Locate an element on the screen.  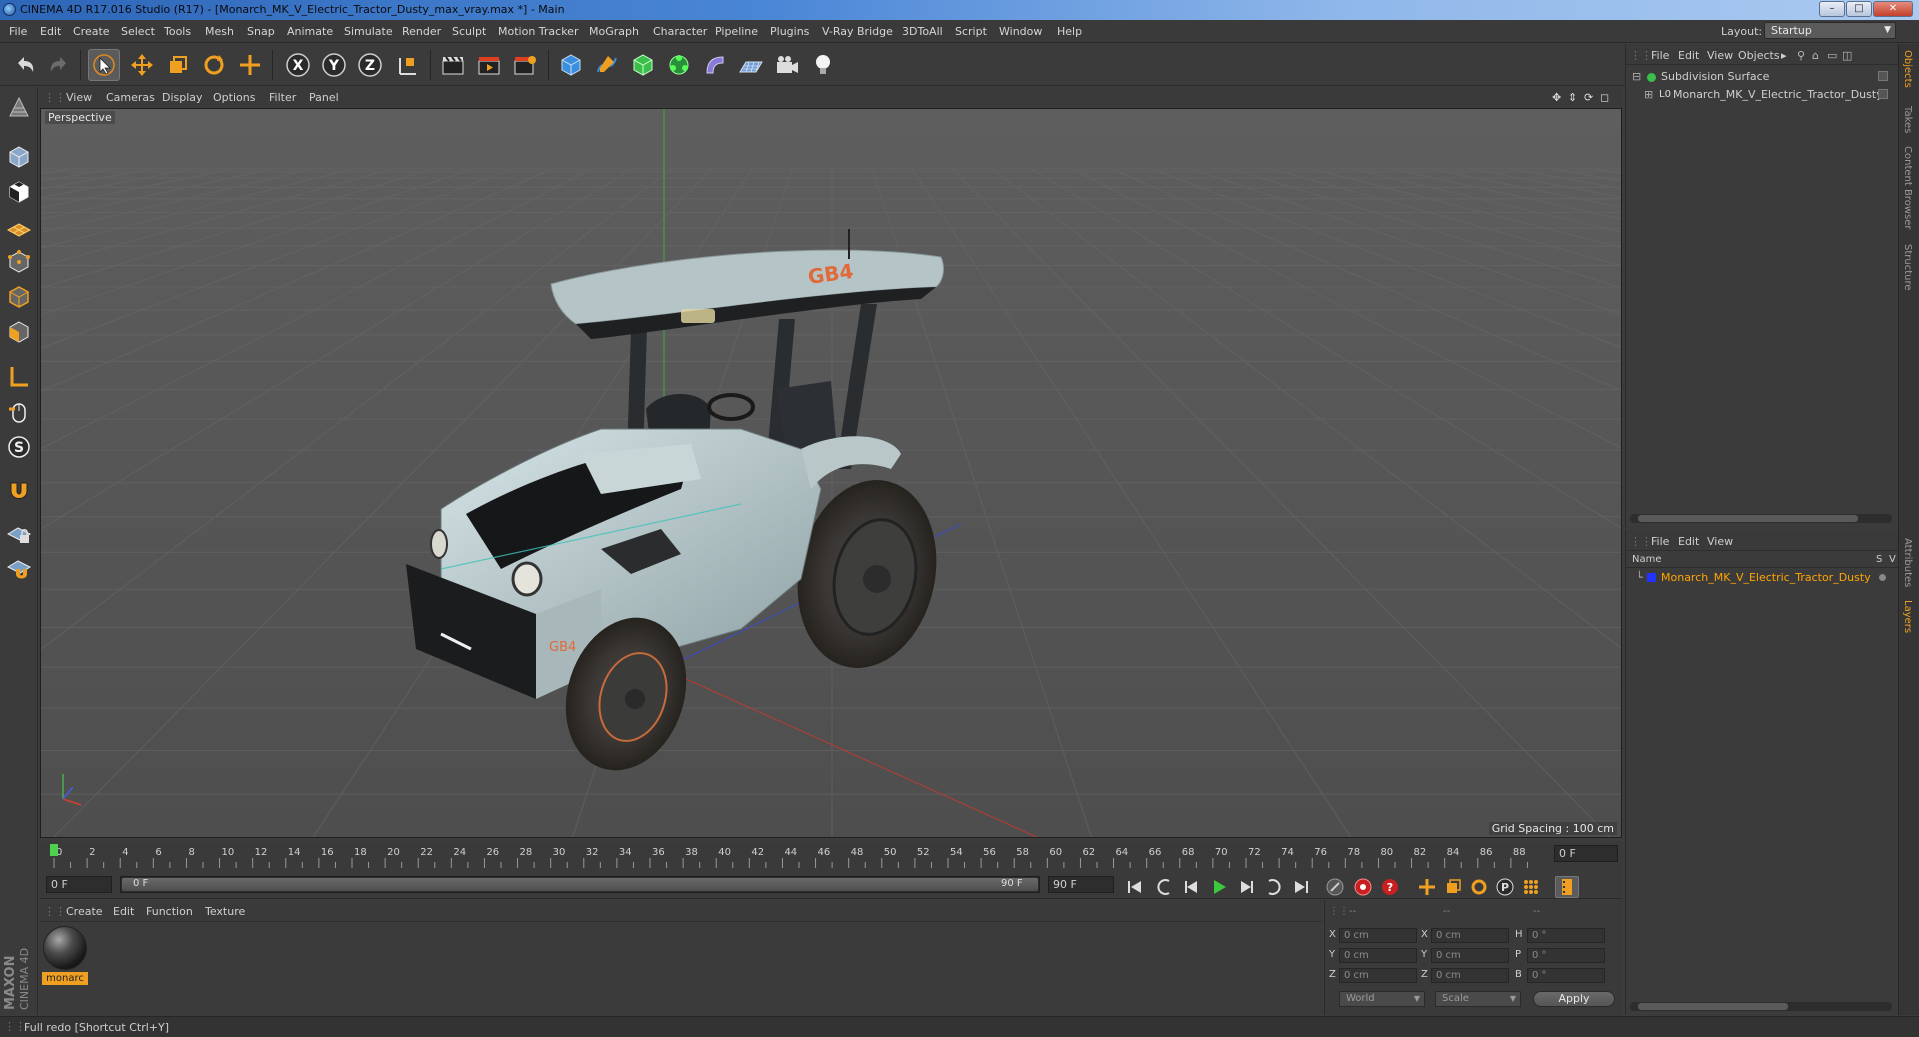
size-x-field: 0 cm is located at coordinates (1470, 935).